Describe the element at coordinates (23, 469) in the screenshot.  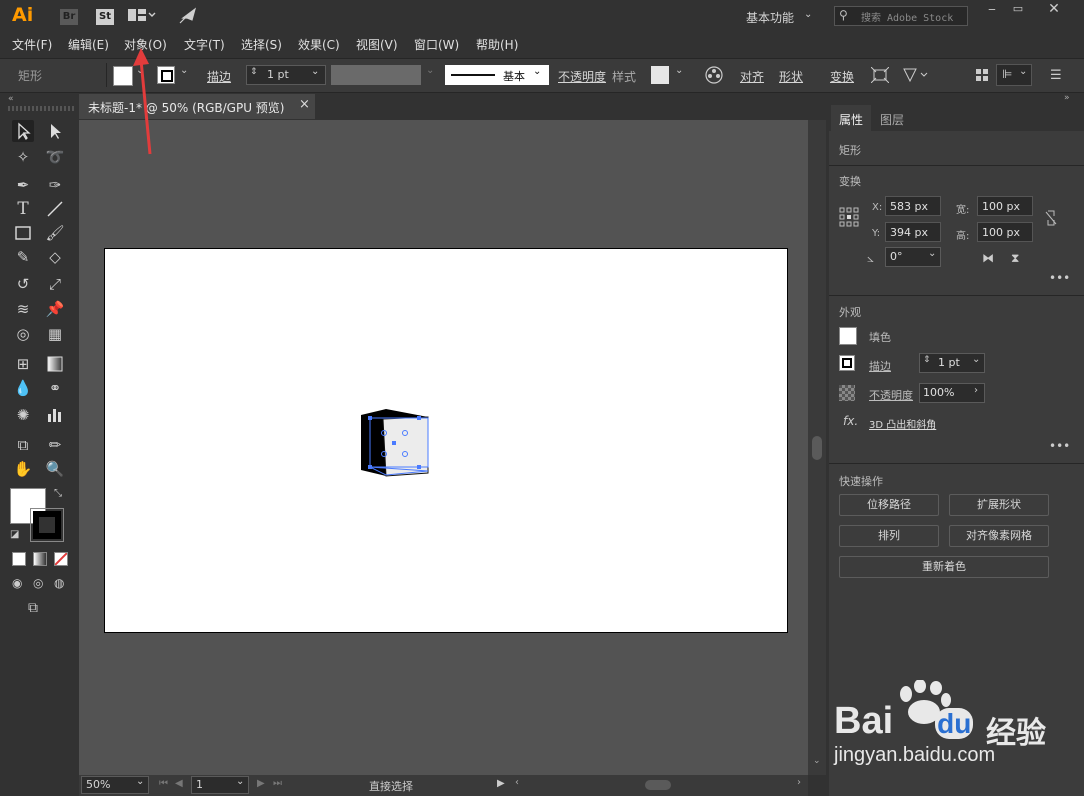
I see `hand-tool-icon: ✋` at that location.